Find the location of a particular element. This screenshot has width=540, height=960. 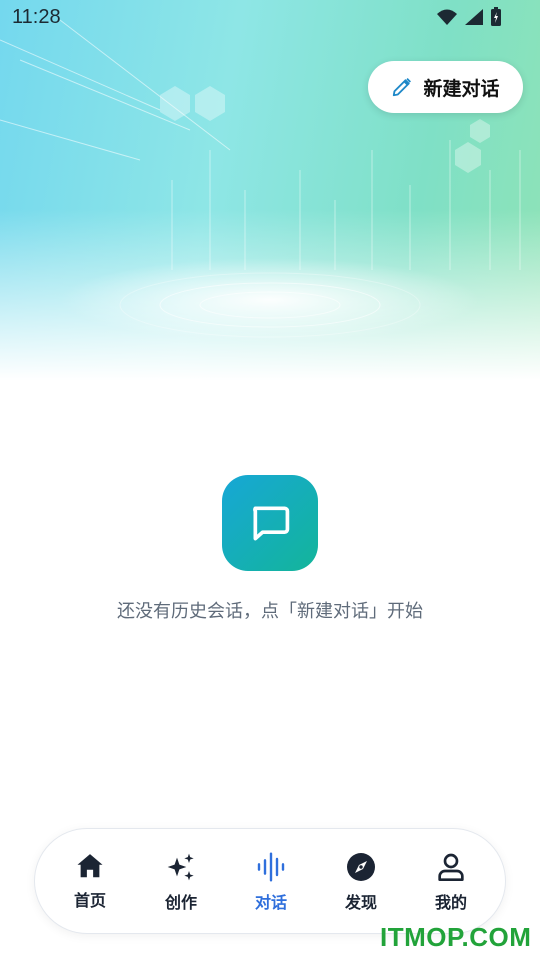

message-bubble-icon is located at coordinates (271, 523).